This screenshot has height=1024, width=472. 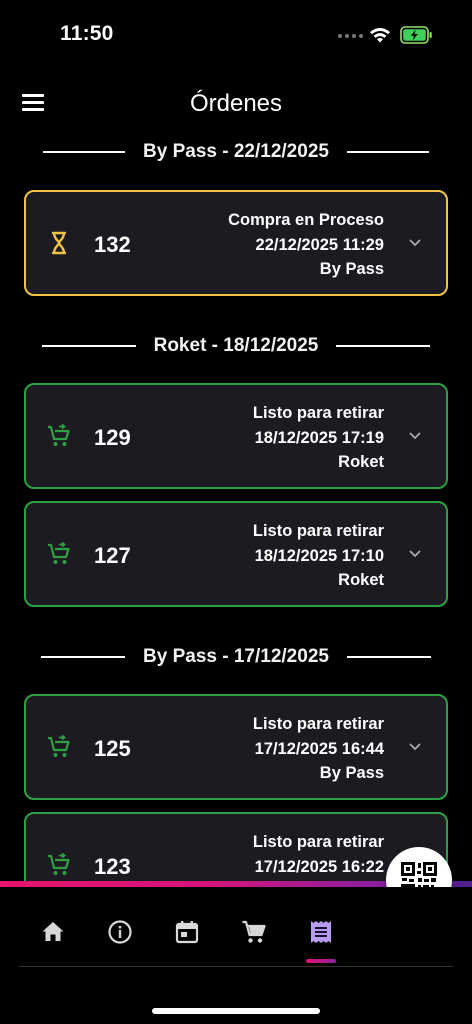 I want to click on order-datetime: 18/12/2025 17:19, so click(x=319, y=437).